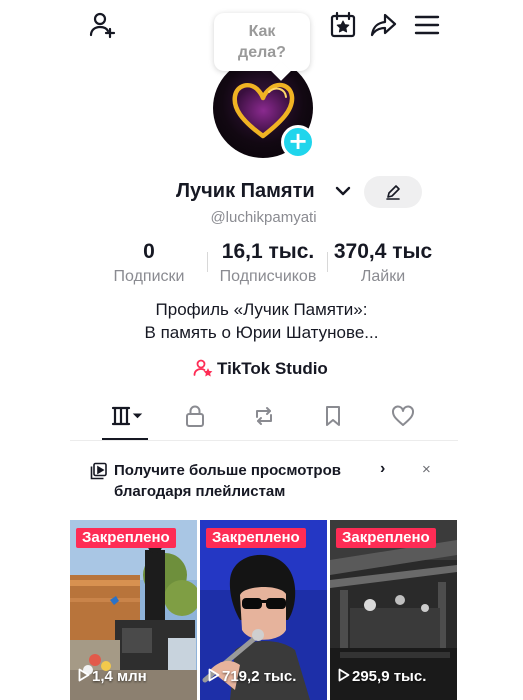 The height and width of the screenshot is (700, 523). Describe the element at coordinates (149, 251) in the screenshot. I see `stat-value: 0` at that location.